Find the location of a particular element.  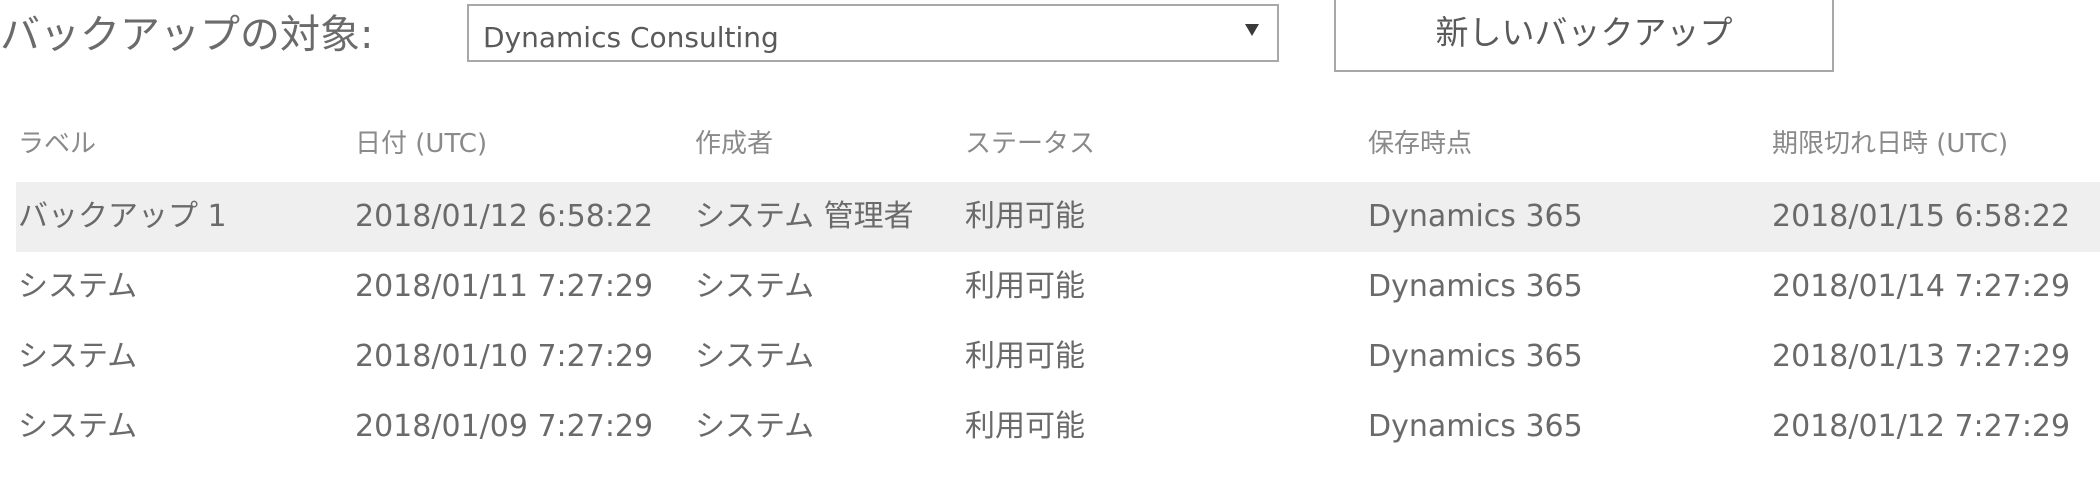

backup-target-label: バックアップの対象: is located at coordinates (187, 35).